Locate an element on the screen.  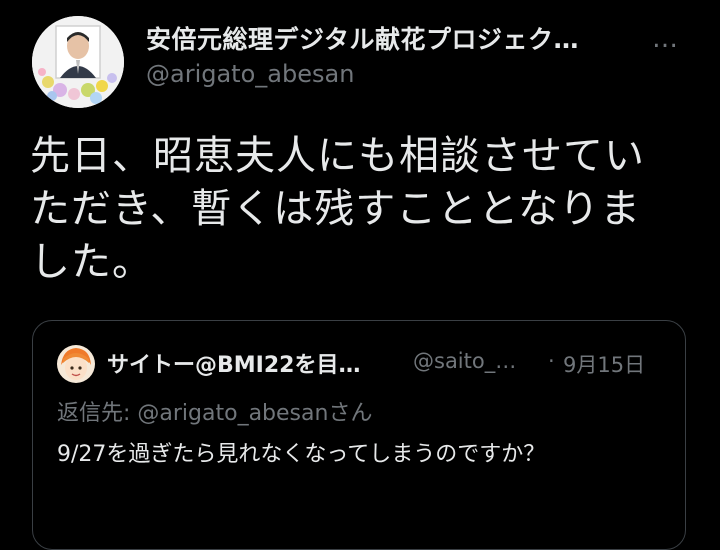
quote-date: 9月15日 is located at coordinates (604, 364).